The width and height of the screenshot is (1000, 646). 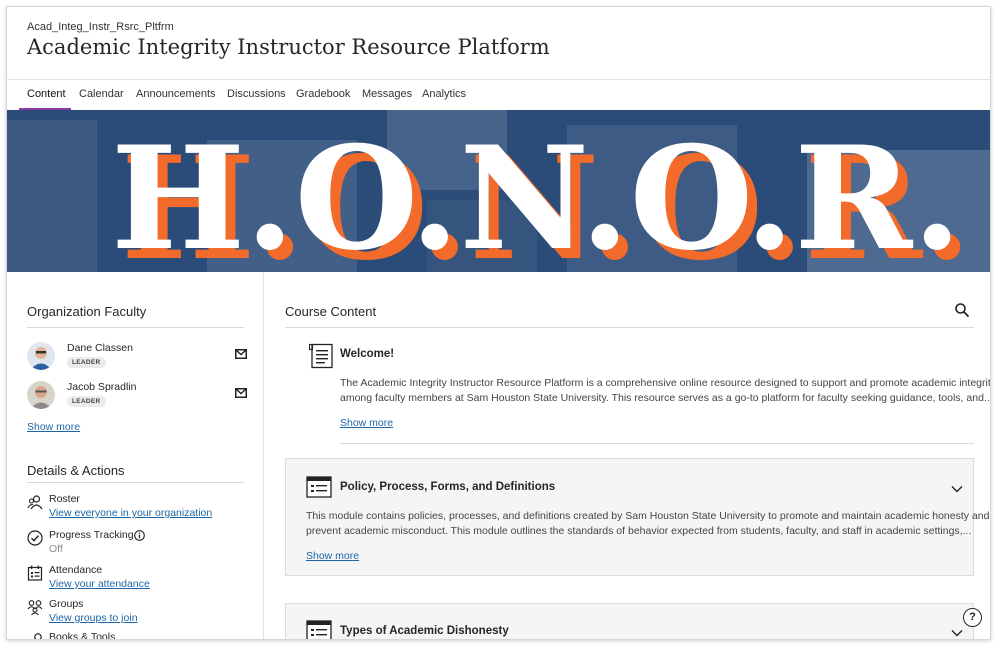 I want to click on progress-tracking-status: Off, so click(x=56, y=549).